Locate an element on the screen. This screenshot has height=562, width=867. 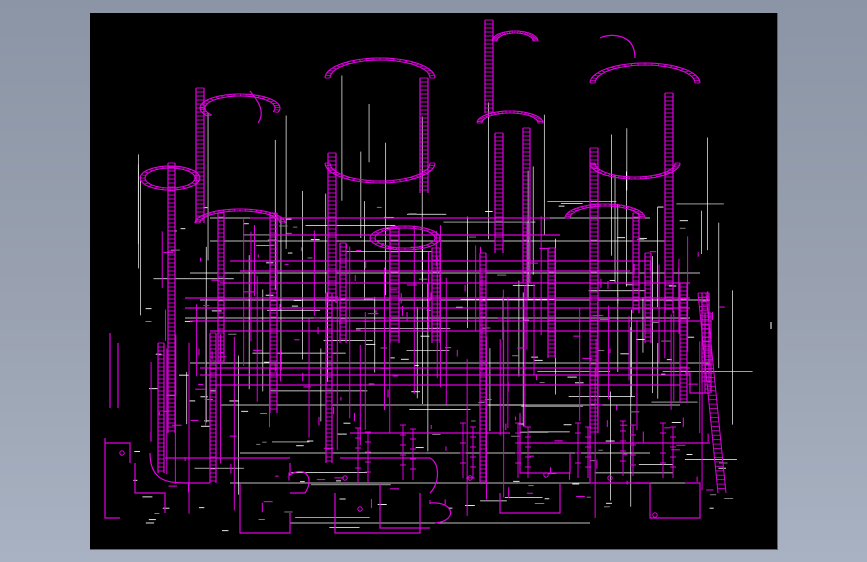
platform-ring-top is located at coordinates (380, 68).